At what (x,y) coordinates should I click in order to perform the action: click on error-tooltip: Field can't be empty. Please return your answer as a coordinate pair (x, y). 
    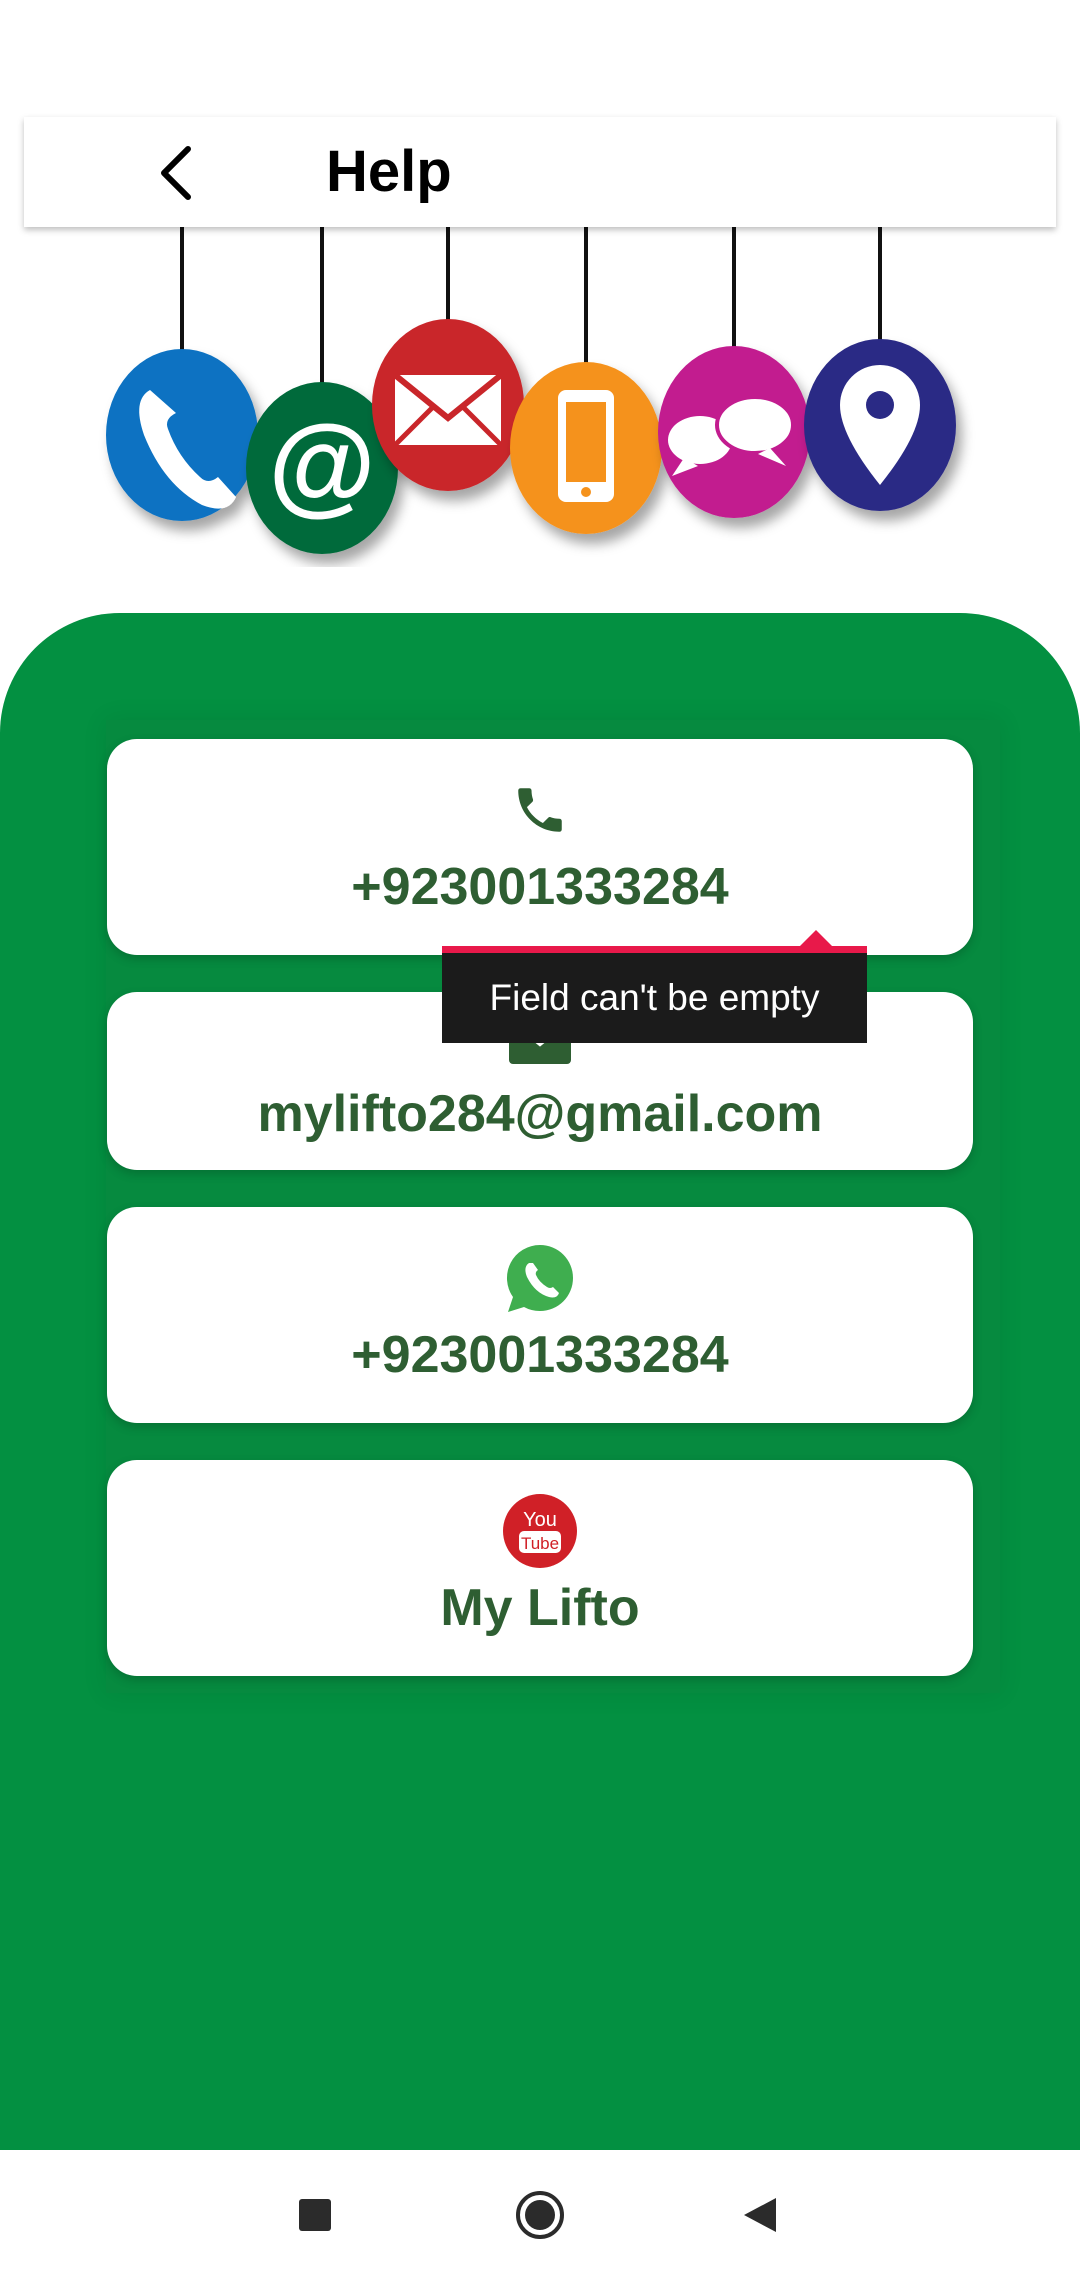
    Looking at the image, I should click on (654, 985).